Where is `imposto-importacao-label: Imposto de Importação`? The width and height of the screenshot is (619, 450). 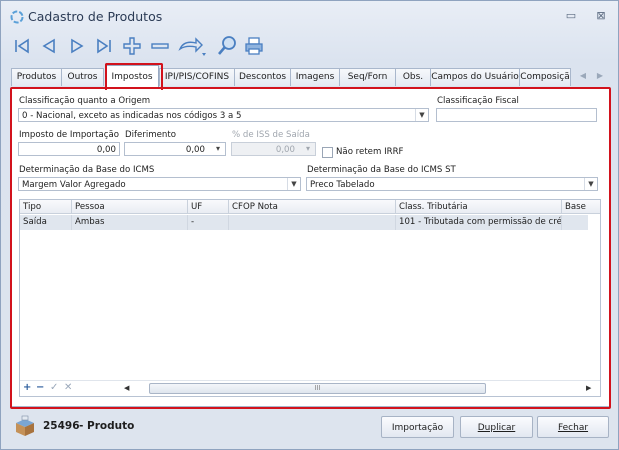 imposto-importacao-label: Imposto de Importação is located at coordinates (69, 135).